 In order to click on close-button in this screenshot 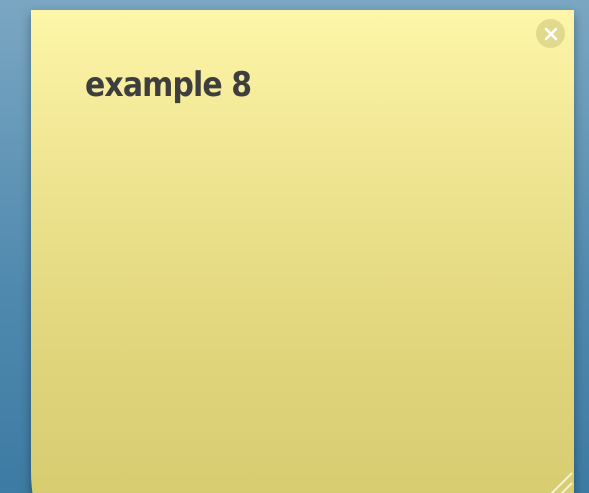, I will do `click(550, 33)`.